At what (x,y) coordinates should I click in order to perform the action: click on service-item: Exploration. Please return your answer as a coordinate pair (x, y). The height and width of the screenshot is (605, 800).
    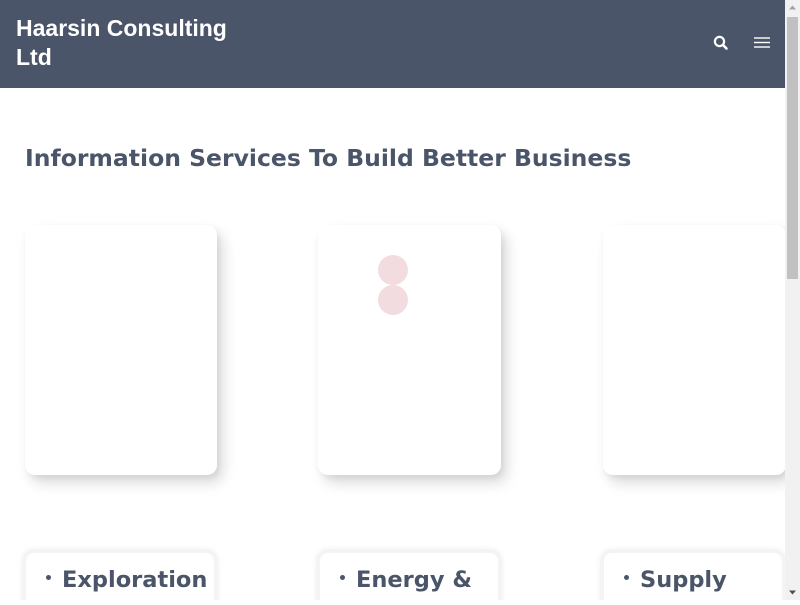
    Looking at the image, I should click on (126, 580).